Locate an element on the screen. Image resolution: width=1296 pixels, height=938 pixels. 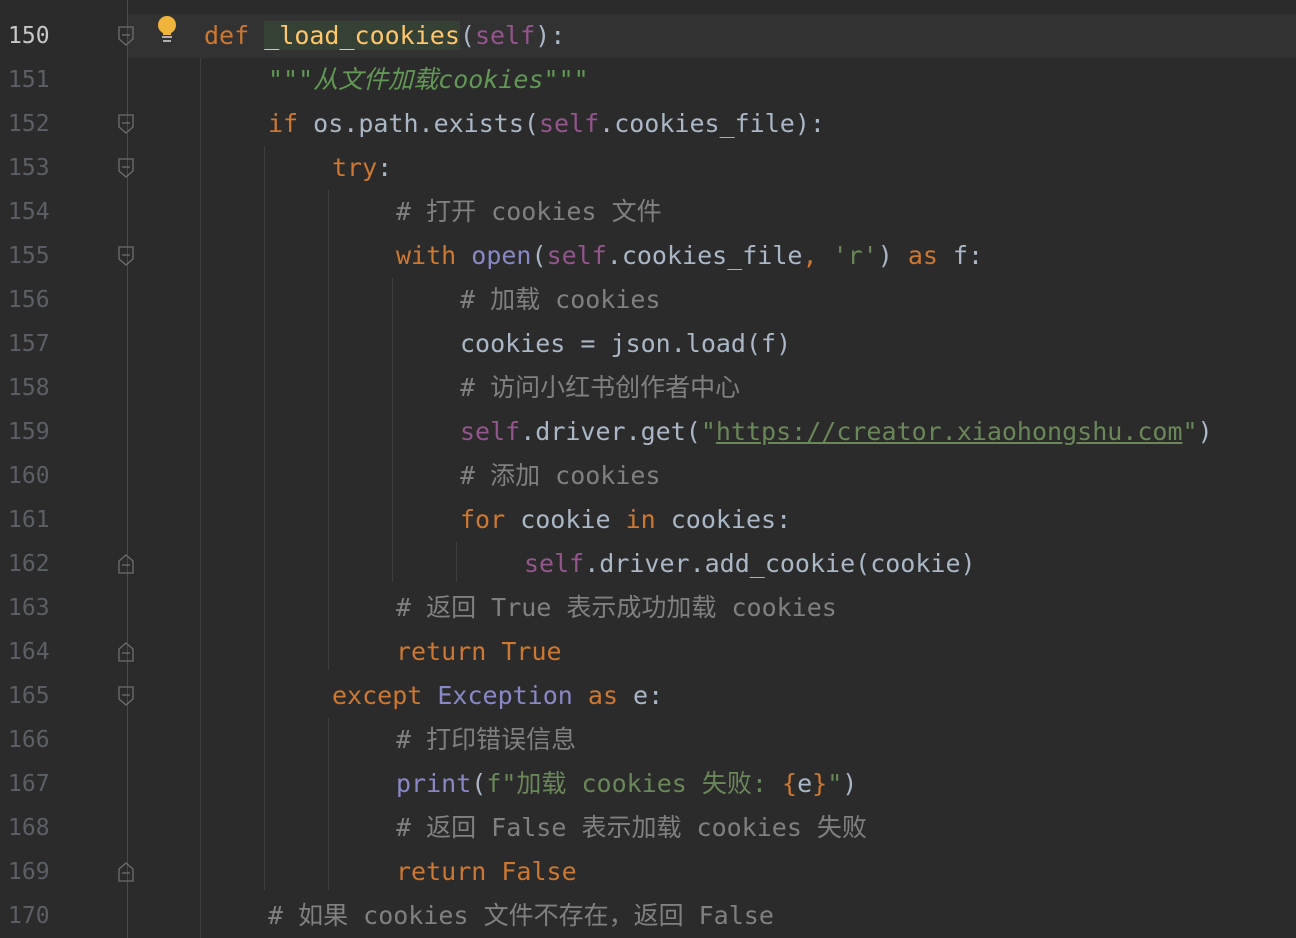
code-line-154: # 打开 cookies 文件 is located at coordinates (529, 212).